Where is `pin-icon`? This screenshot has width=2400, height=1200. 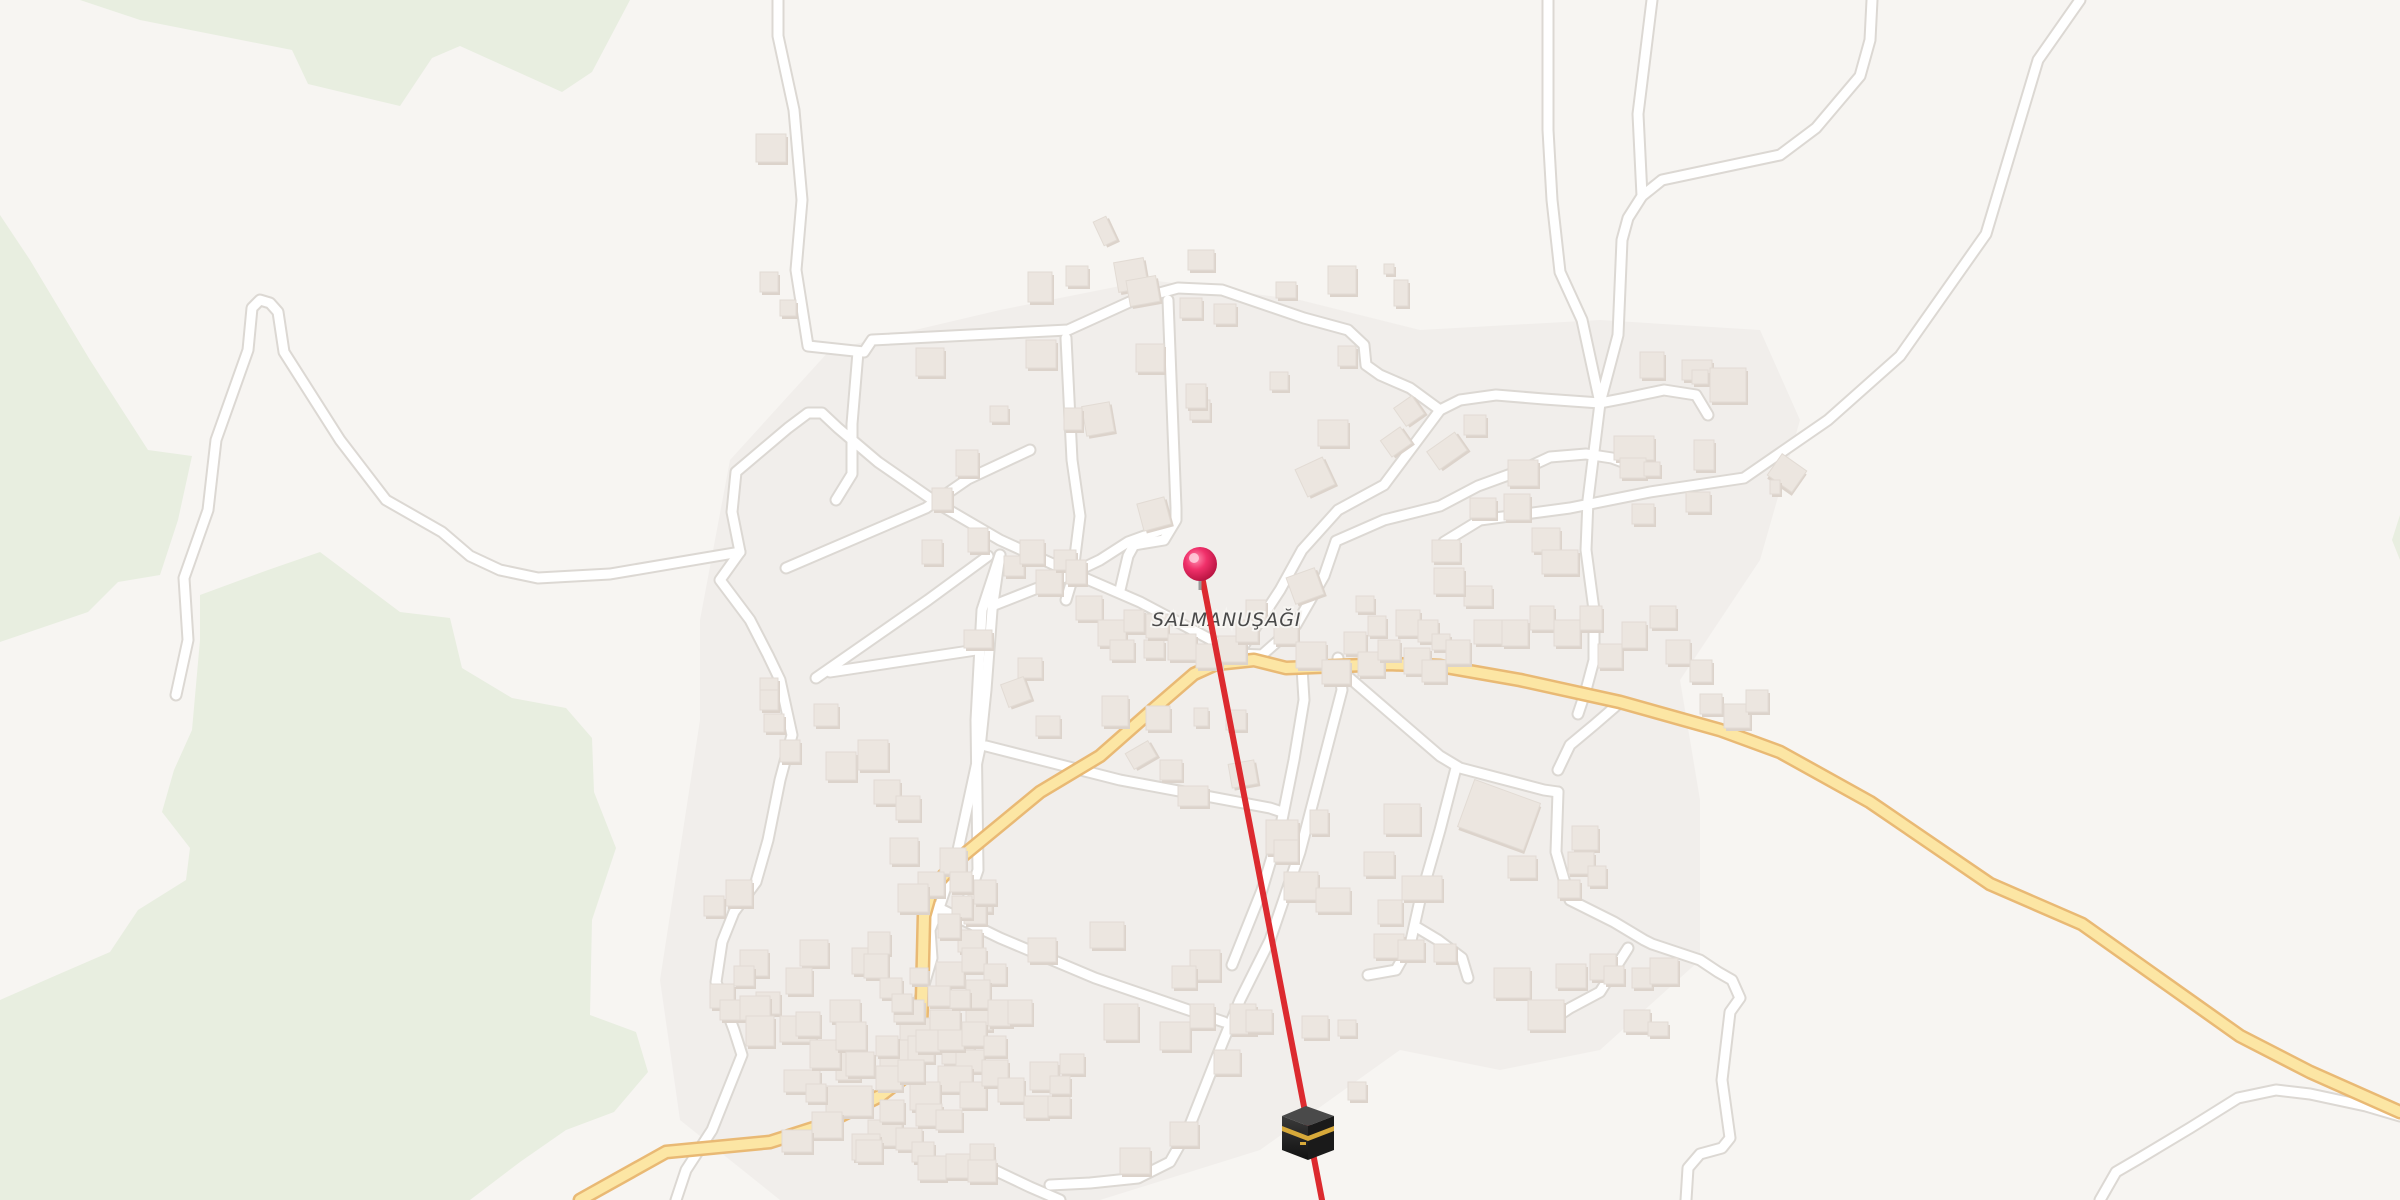
pin-icon is located at coordinates (1200, 564).